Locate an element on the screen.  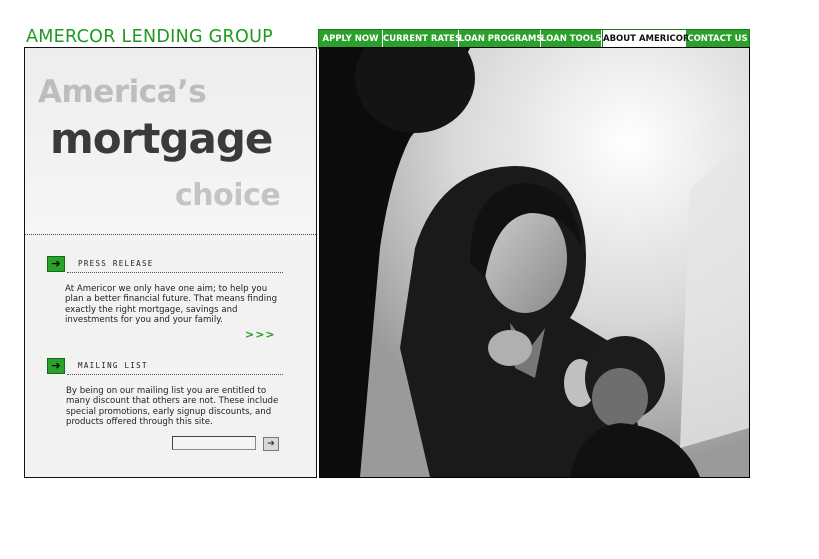
nav-apply-now: APPLY NOW is located at coordinates (351, 39).